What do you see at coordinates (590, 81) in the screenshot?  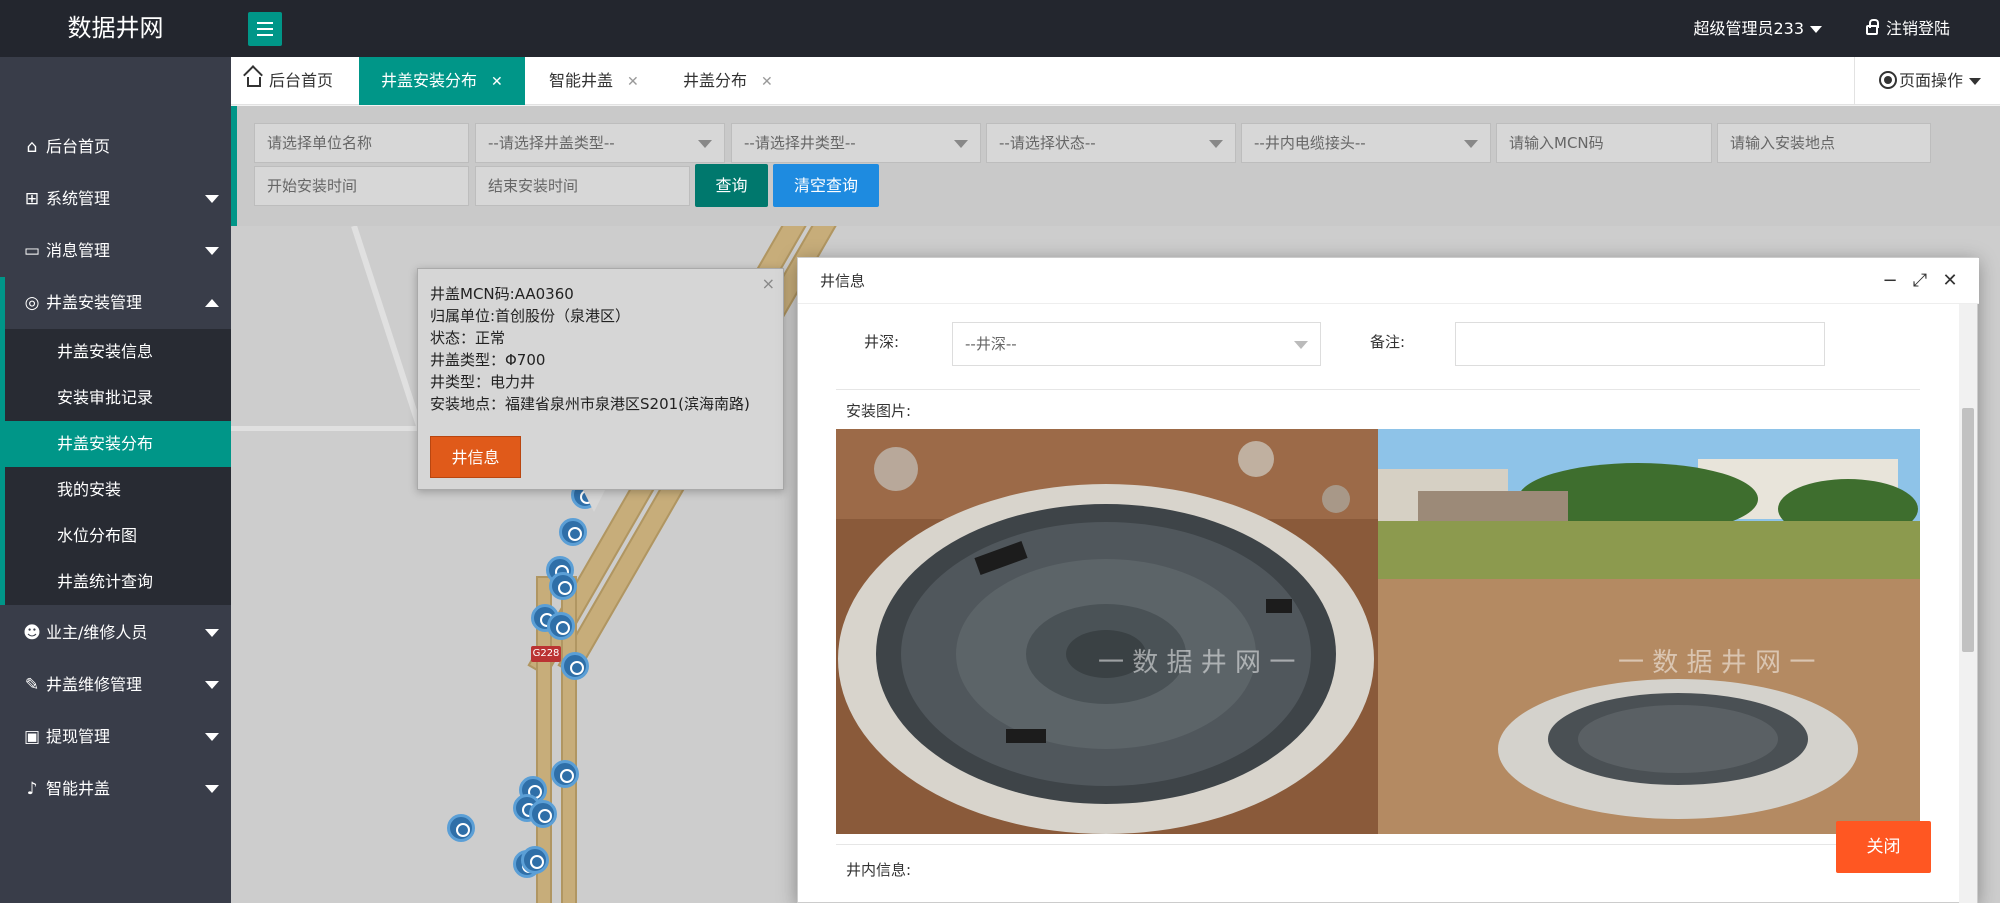 I see `tab-smart-cover: 智能井盖 ✕` at bounding box center [590, 81].